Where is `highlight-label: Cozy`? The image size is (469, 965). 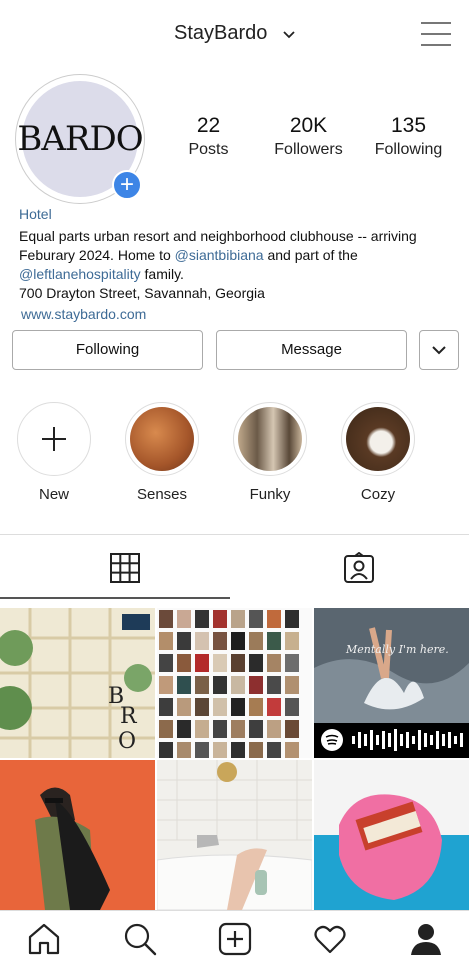 highlight-label: Cozy is located at coordinates (378, 494).